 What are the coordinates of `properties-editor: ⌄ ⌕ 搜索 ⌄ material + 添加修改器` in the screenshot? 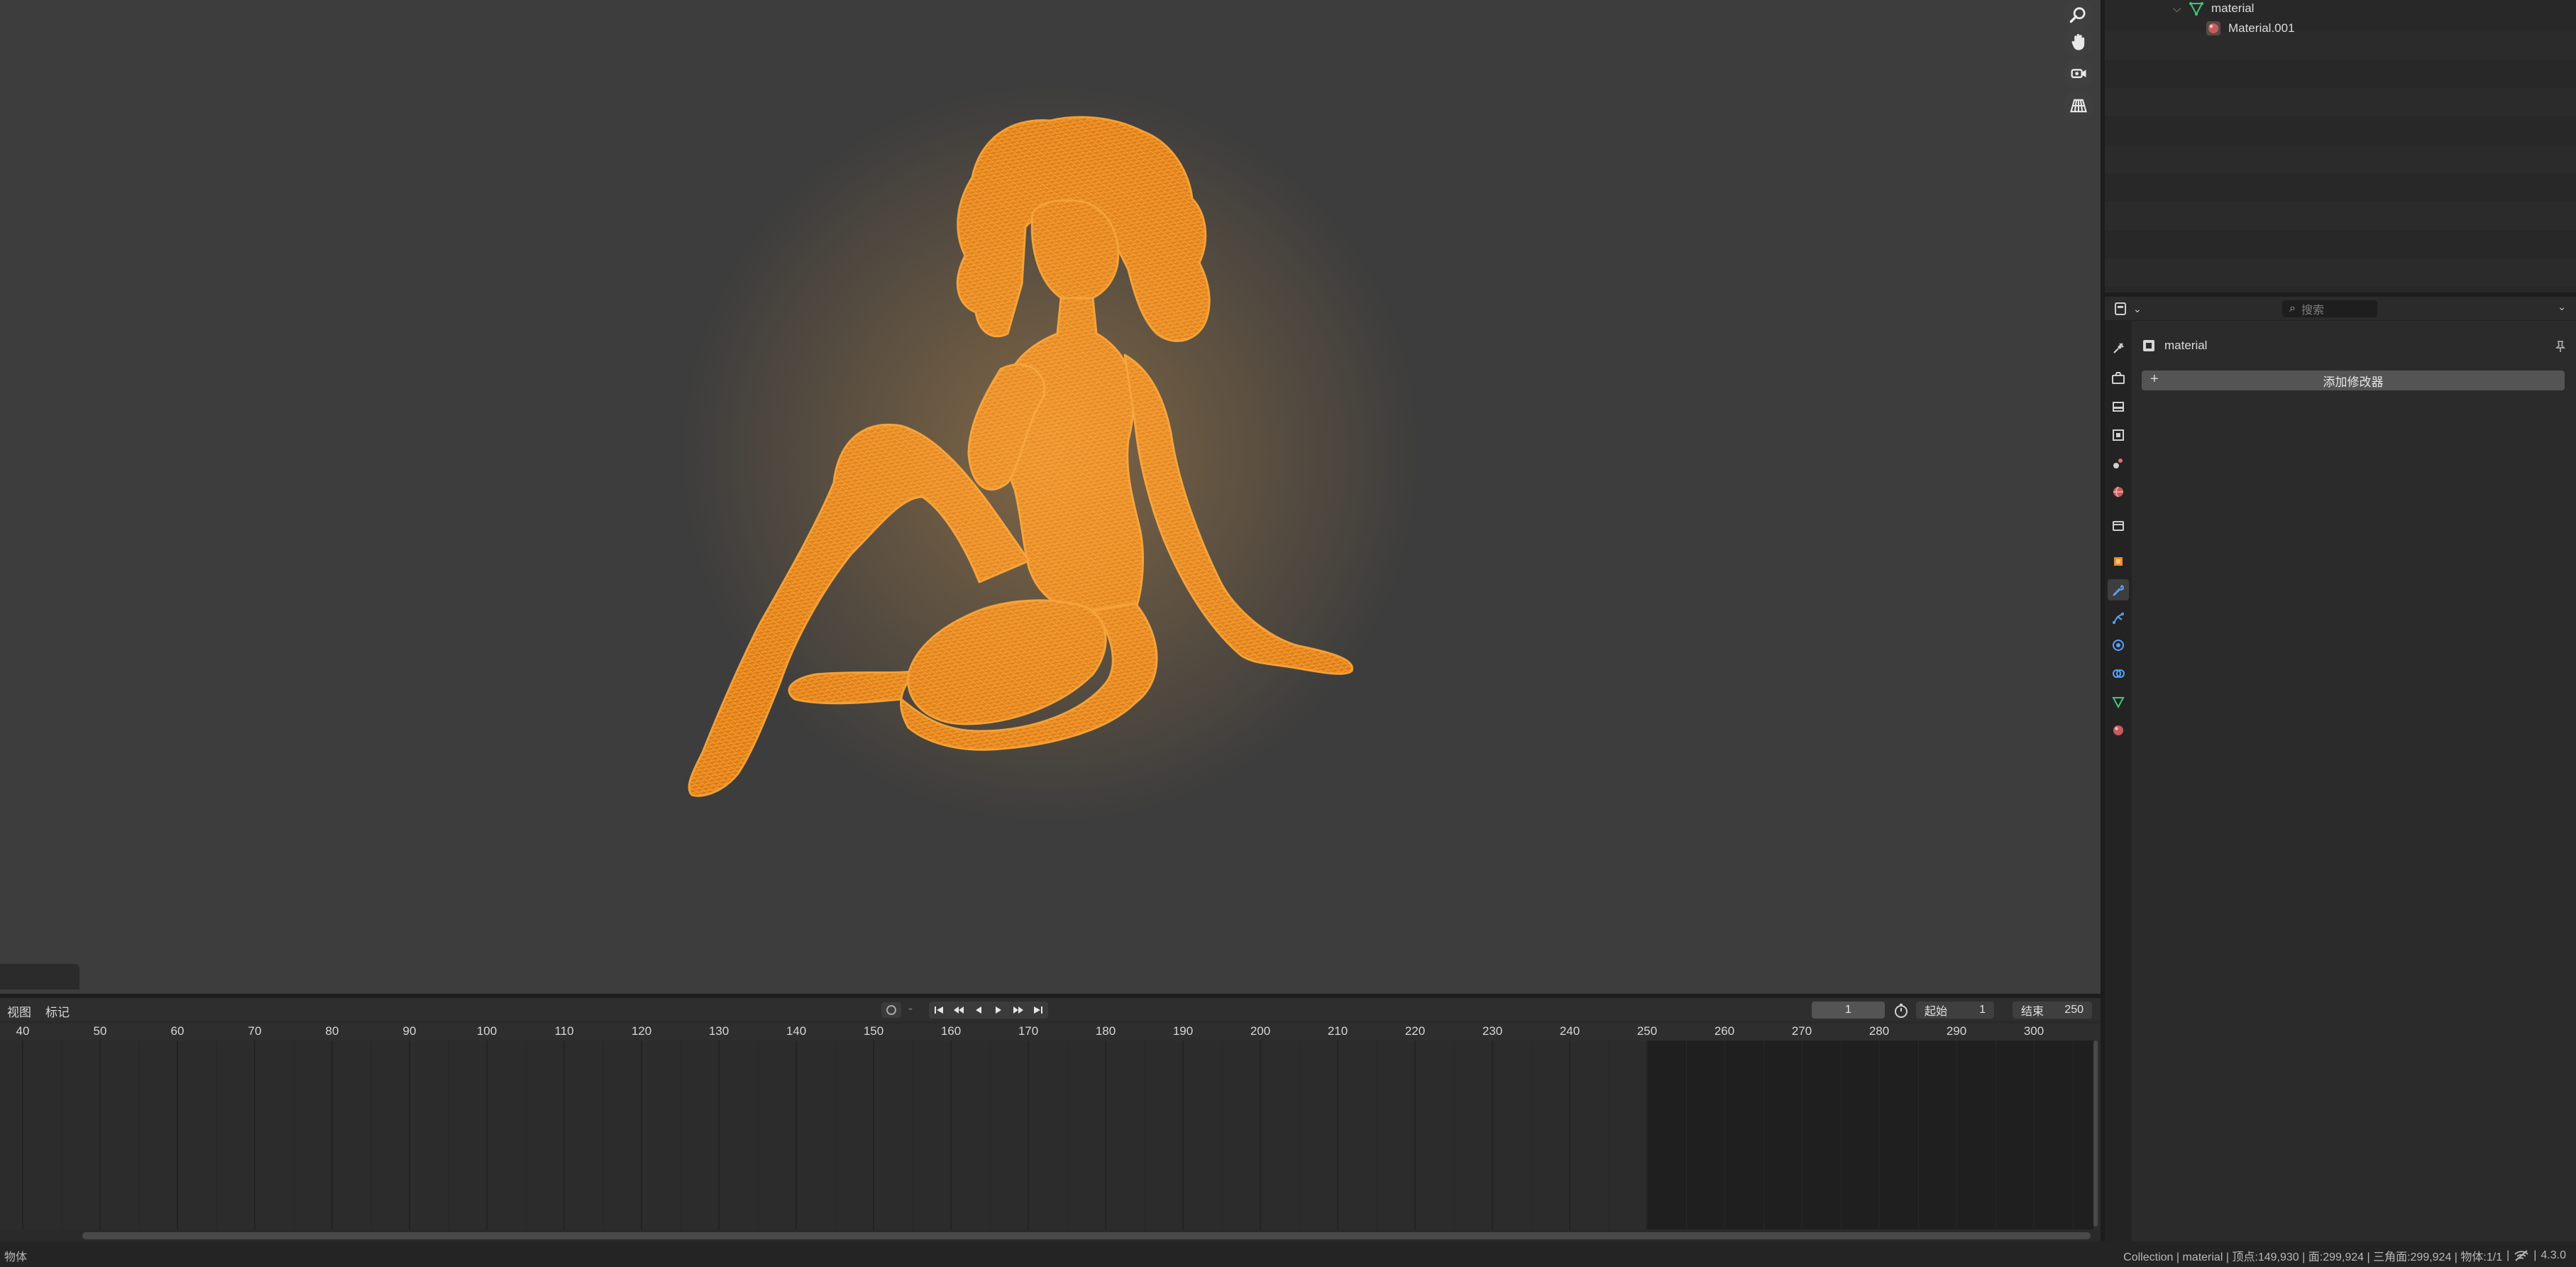 It's located at (2340, 769).